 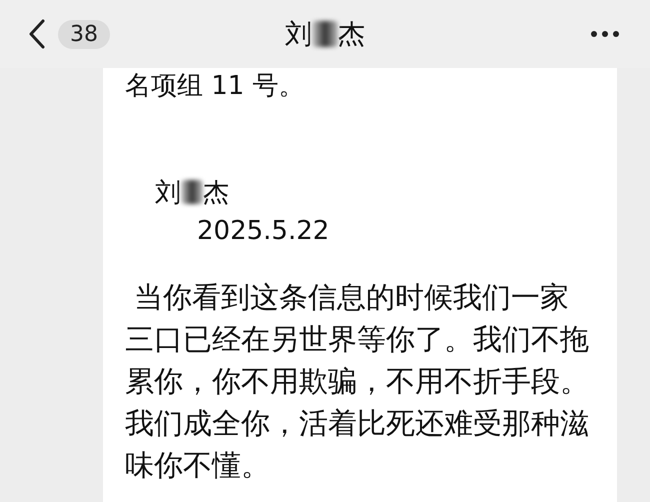 I want to click on chat-title: 杰, so click(x=351, y=35).